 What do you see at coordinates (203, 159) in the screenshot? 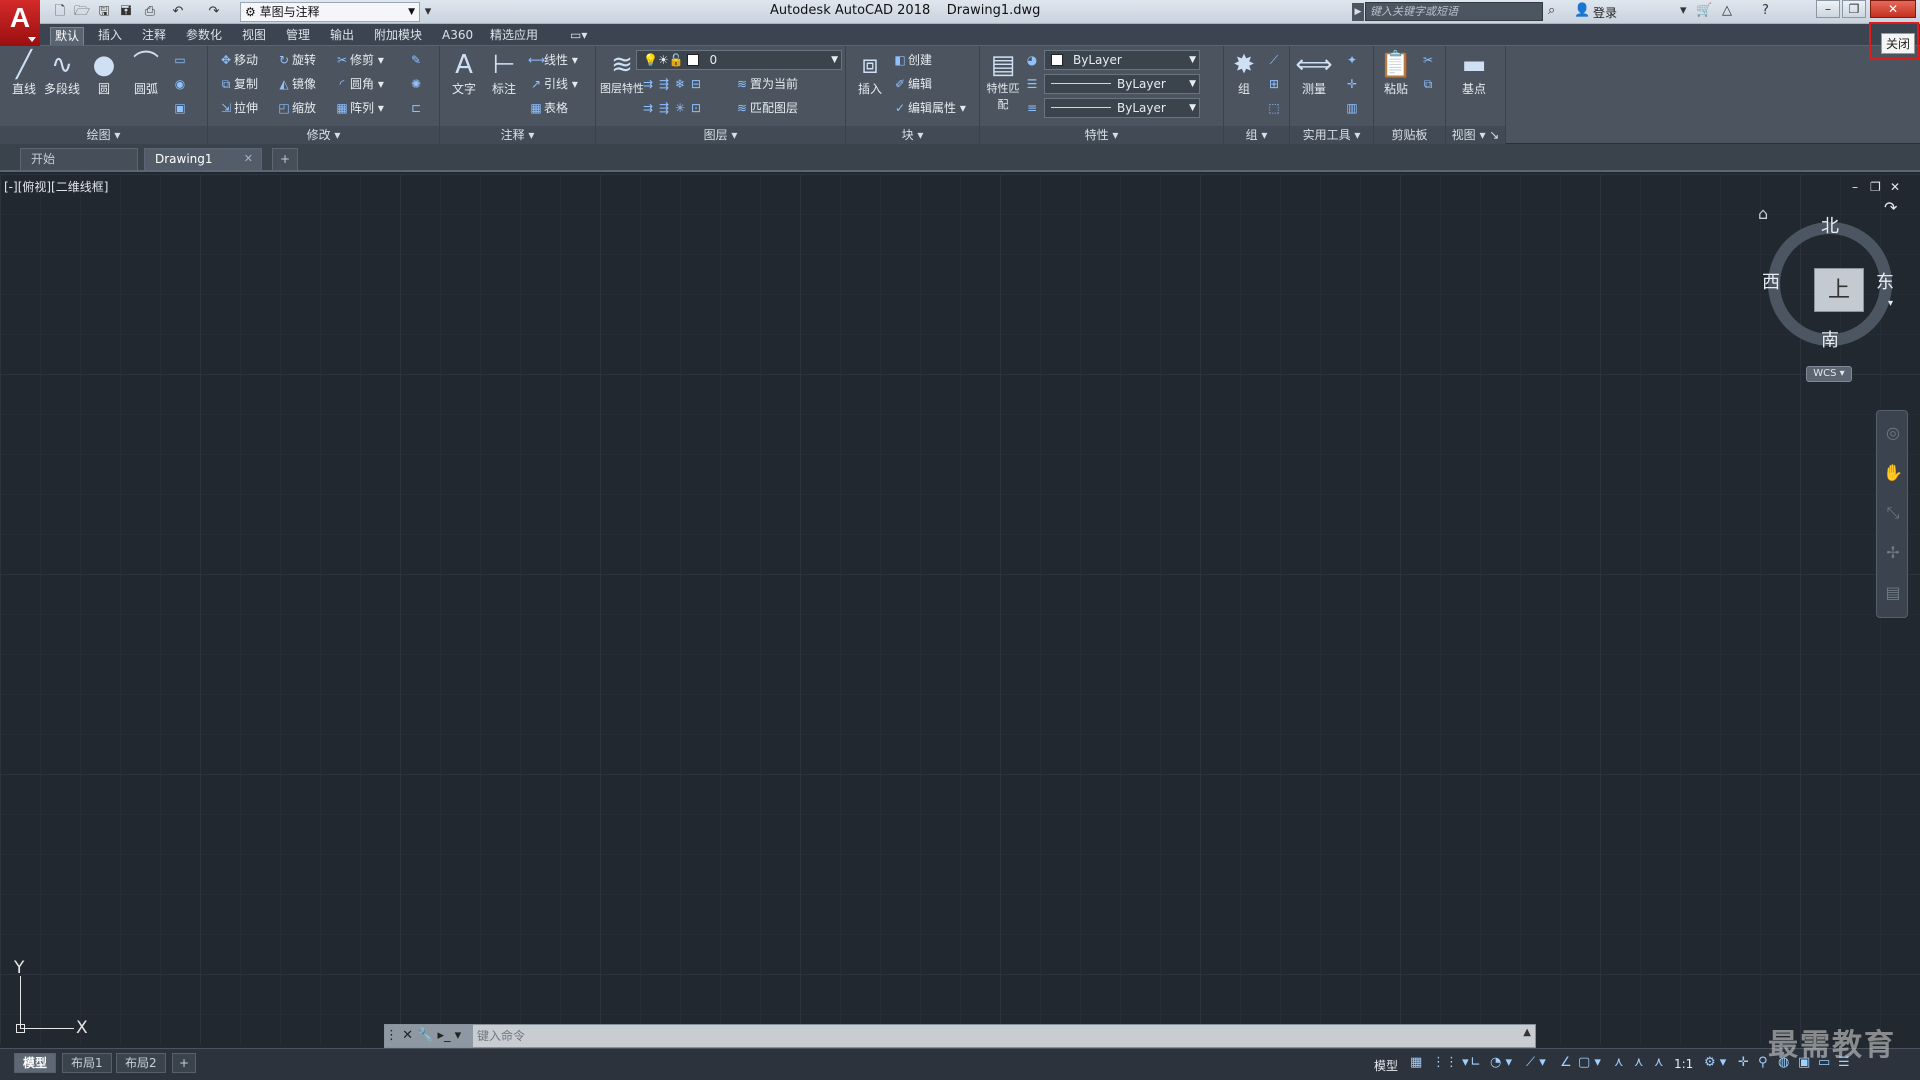
I see `tab-drawing1: Drawing1 ✕` at bounding box center [203, 159].